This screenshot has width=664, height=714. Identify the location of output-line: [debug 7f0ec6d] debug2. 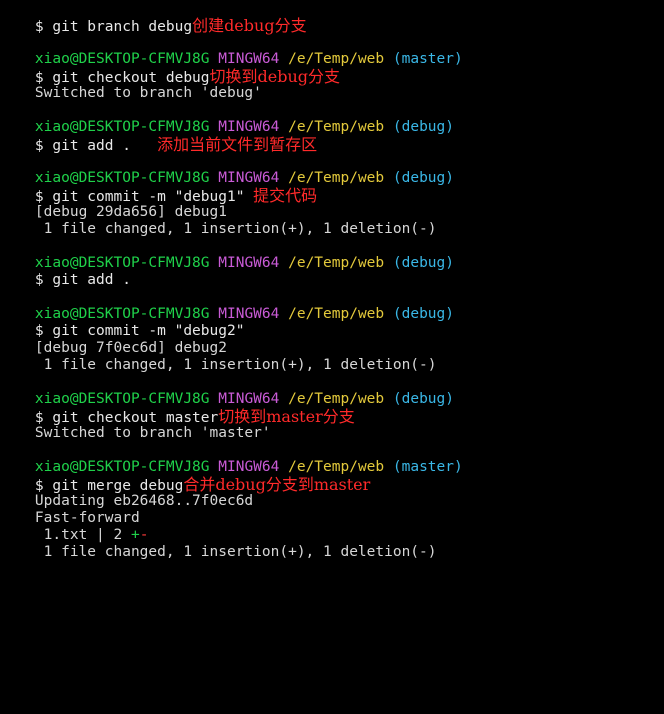
(113, 339).